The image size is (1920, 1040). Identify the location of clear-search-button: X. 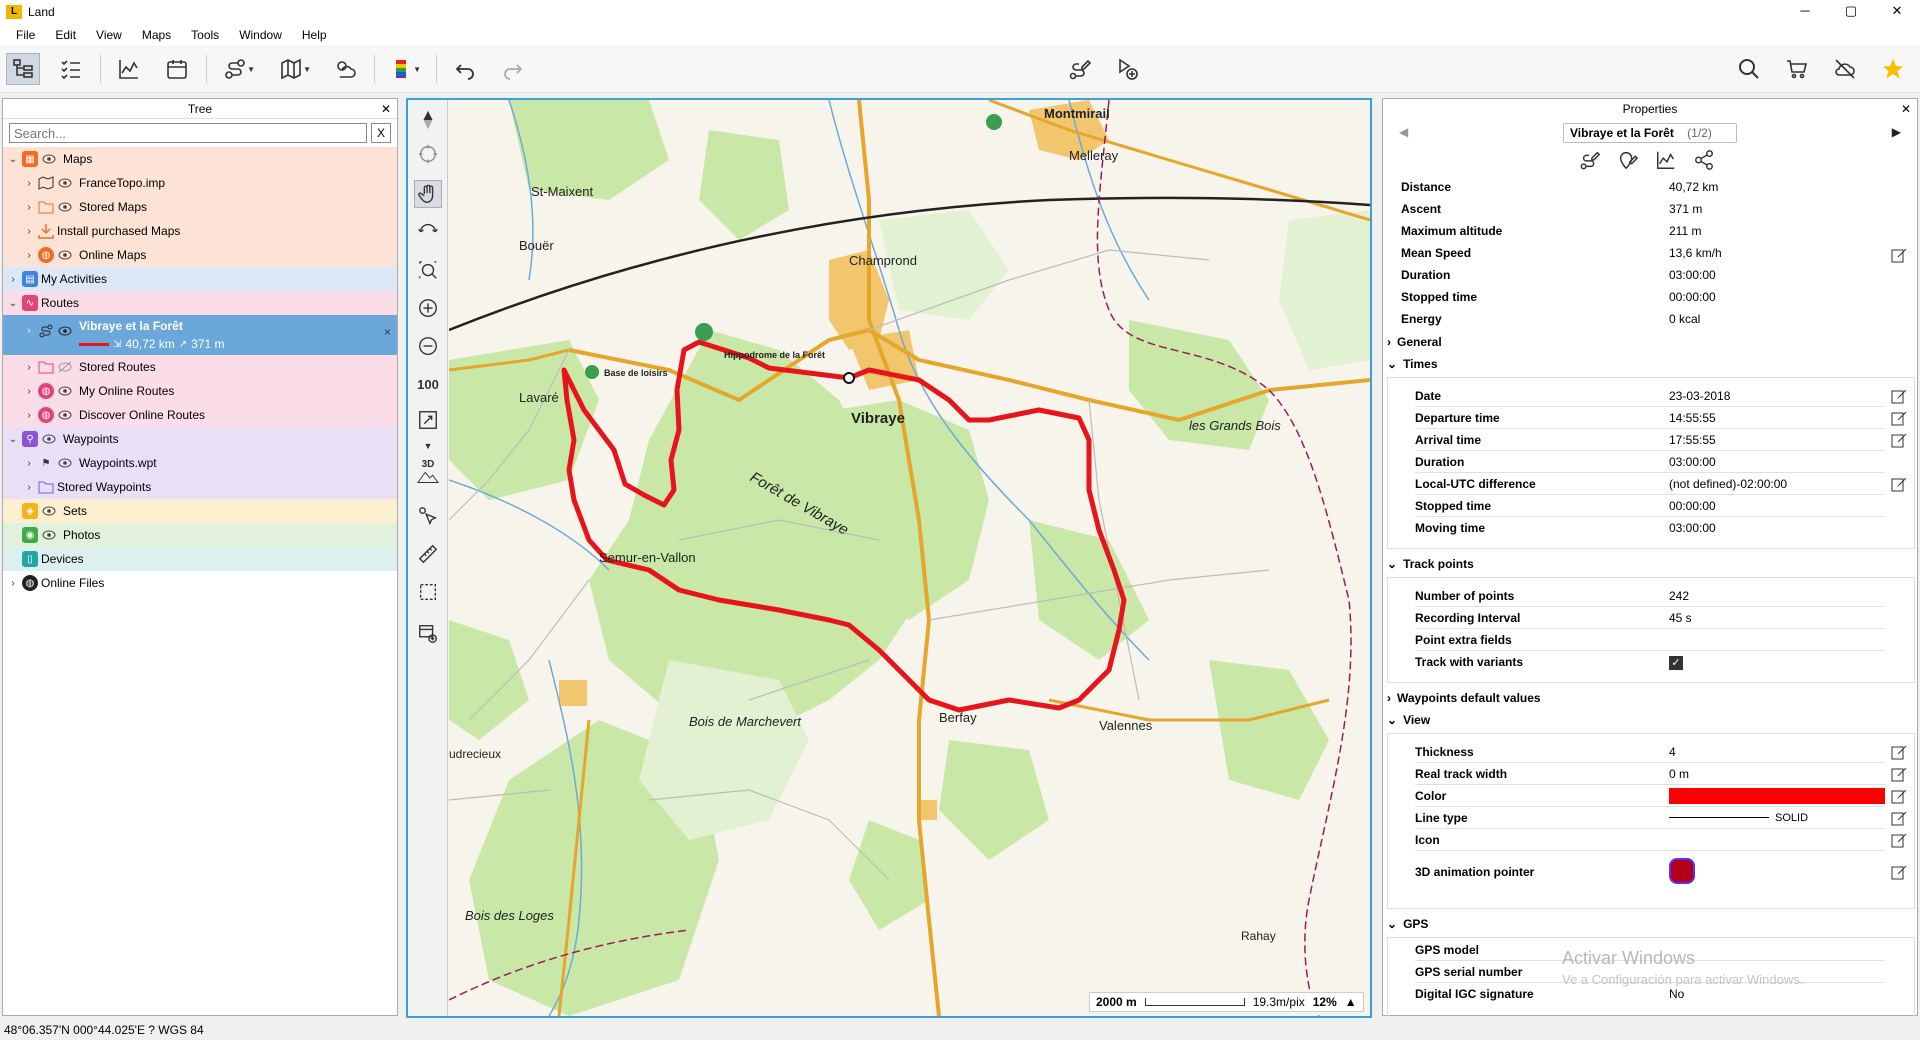
(381, 133).